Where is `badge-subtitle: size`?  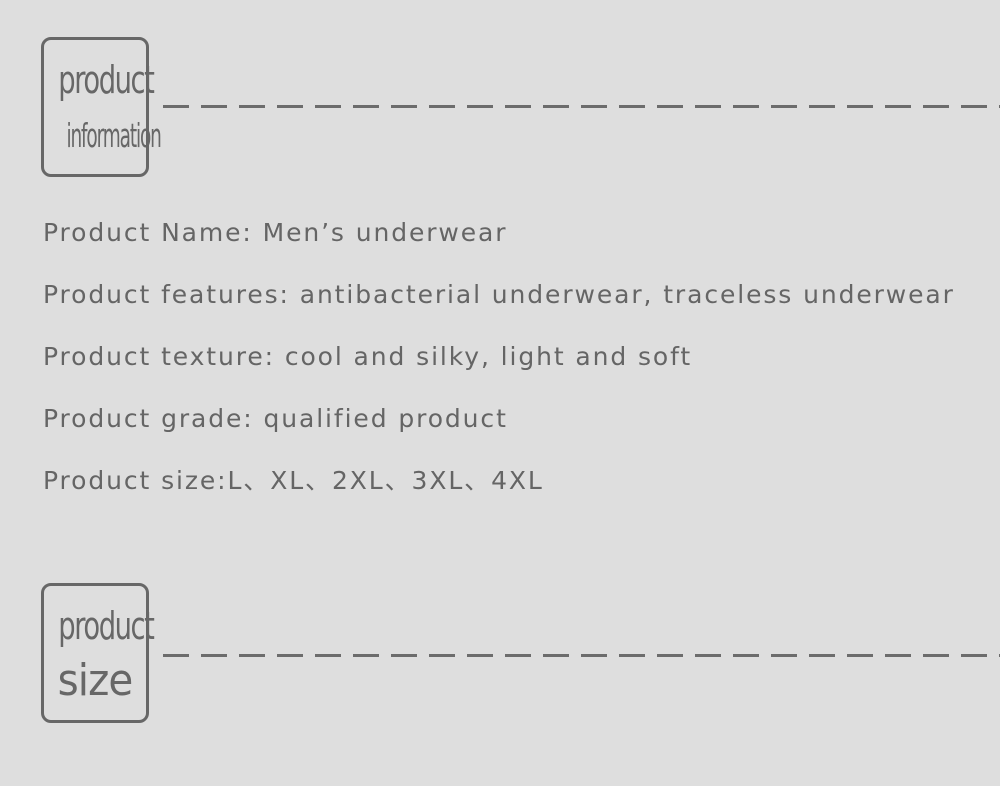
badge-subtitle: size is located at coordinates (95, 680).